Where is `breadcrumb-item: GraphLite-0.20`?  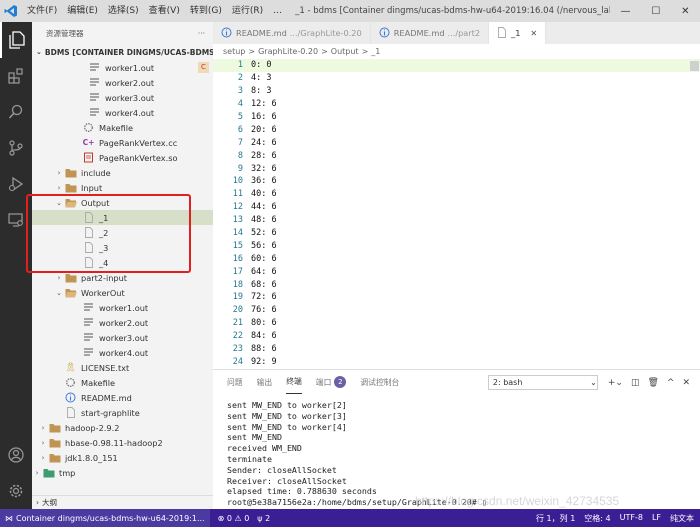 breadcrumb-item: GraphLite-0.20 is located at coordinates (288, 51).